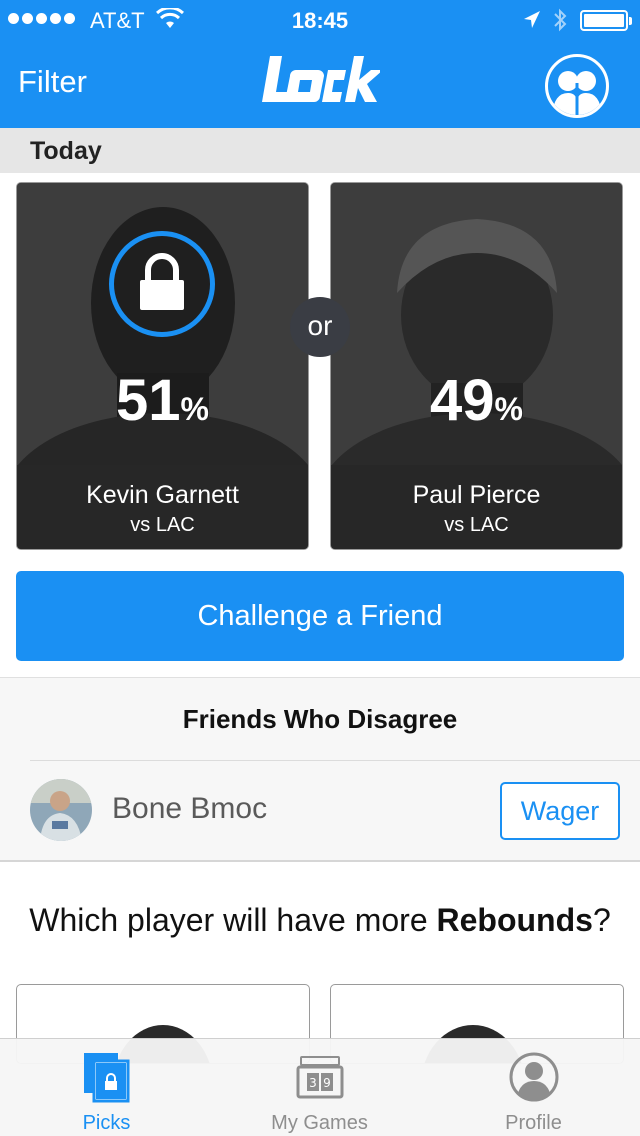 The height and width of the screenshot is (1136, 640). What do you see at coordinates (313, 1083) in the screenshot?
I see `svg-text: 3` at bounding box center [313, 1083].